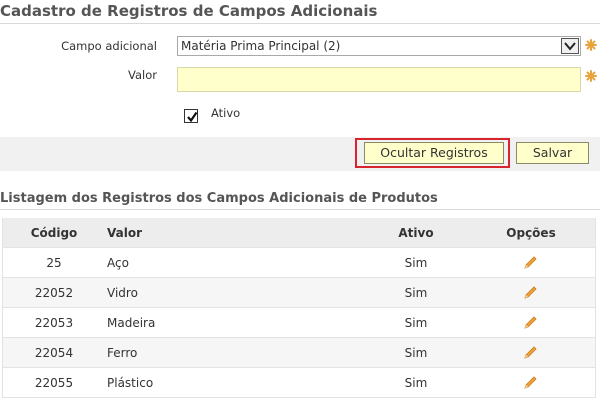 The height and width of the screenshot is (398, 600). Describe the element at coordinates (122, 353) in the screenshot. I see `valor-cell: Ferro` at that location.